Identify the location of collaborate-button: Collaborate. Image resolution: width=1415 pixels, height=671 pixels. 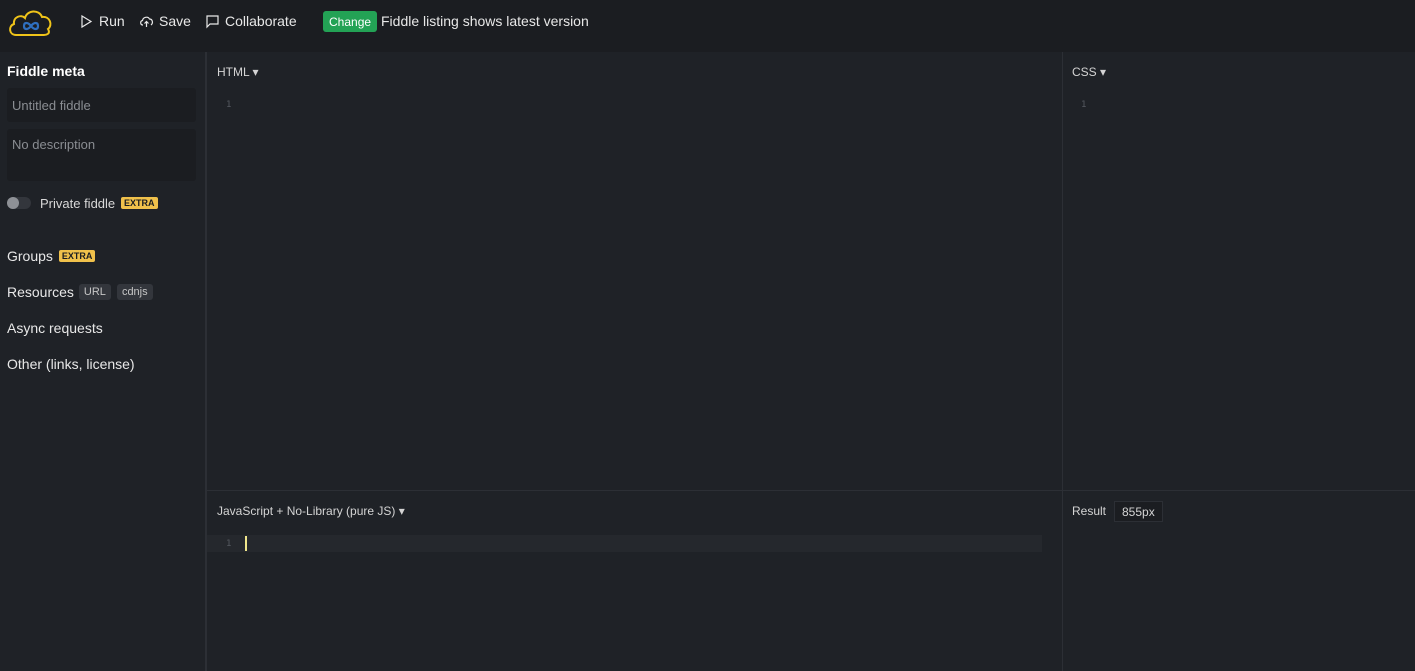
(251, 21).